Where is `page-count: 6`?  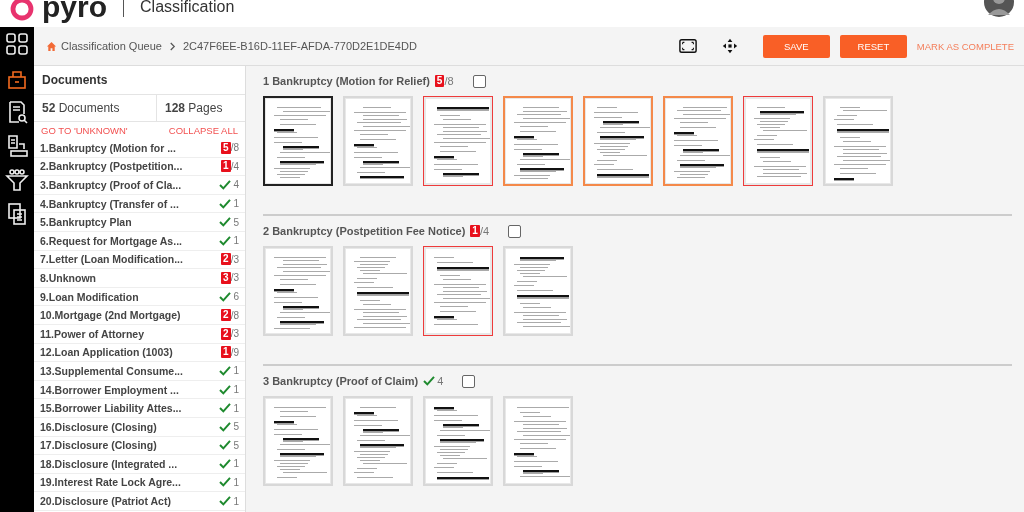
page-count: 6 is located at coordinates (236, 297).